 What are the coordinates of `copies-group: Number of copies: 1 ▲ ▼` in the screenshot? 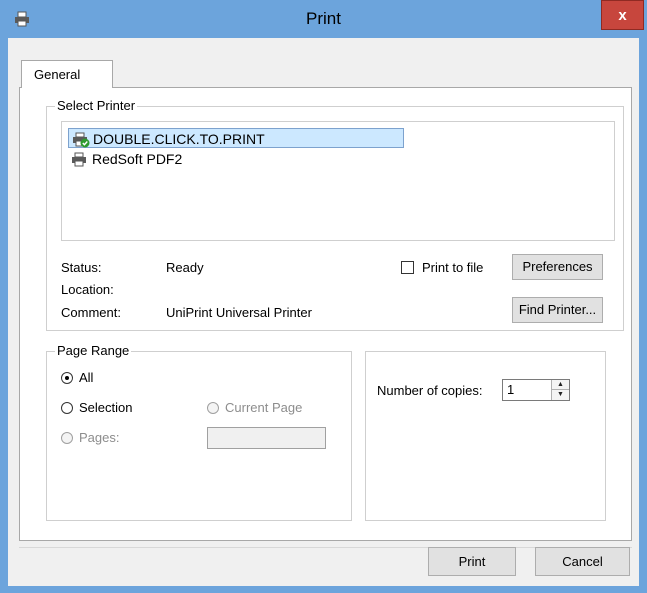 It's located at (485, 436).